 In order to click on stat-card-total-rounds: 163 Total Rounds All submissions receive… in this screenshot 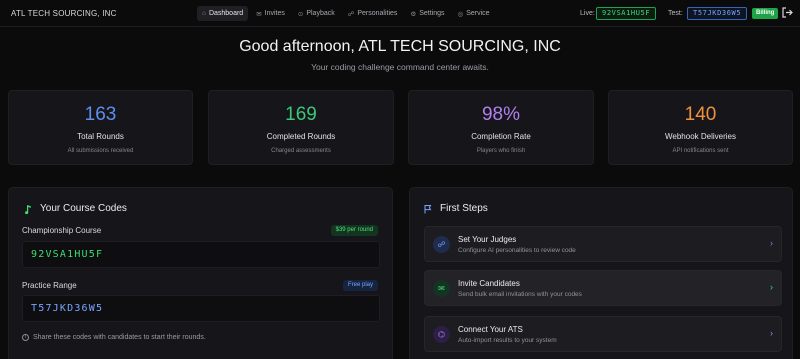, I will do `click(100, 127)`.